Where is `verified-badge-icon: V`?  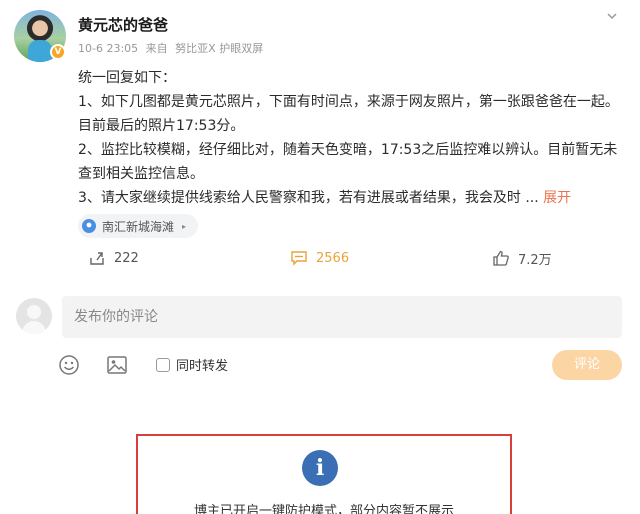
verified-badge-icon: V is located at coordinates (58, 52).